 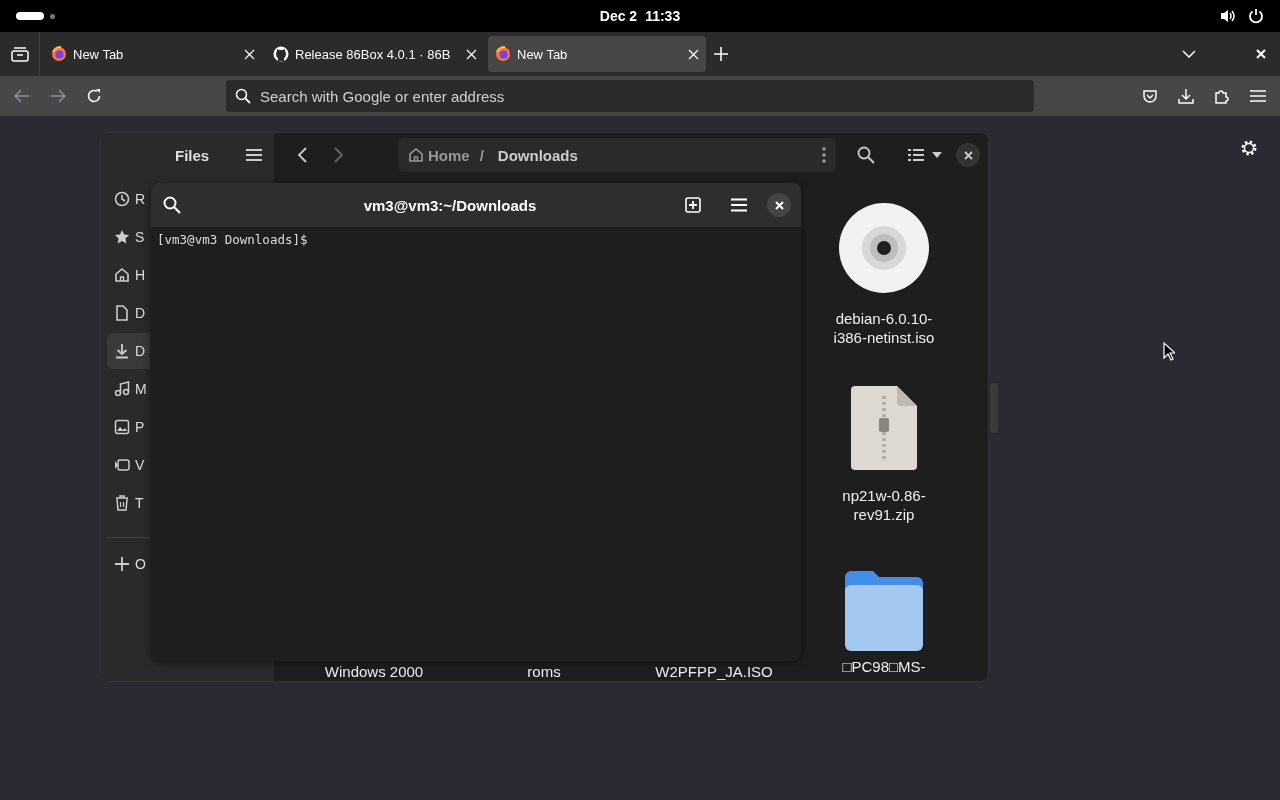 I want to click on volume-icon, so click(x=1228, y=16).